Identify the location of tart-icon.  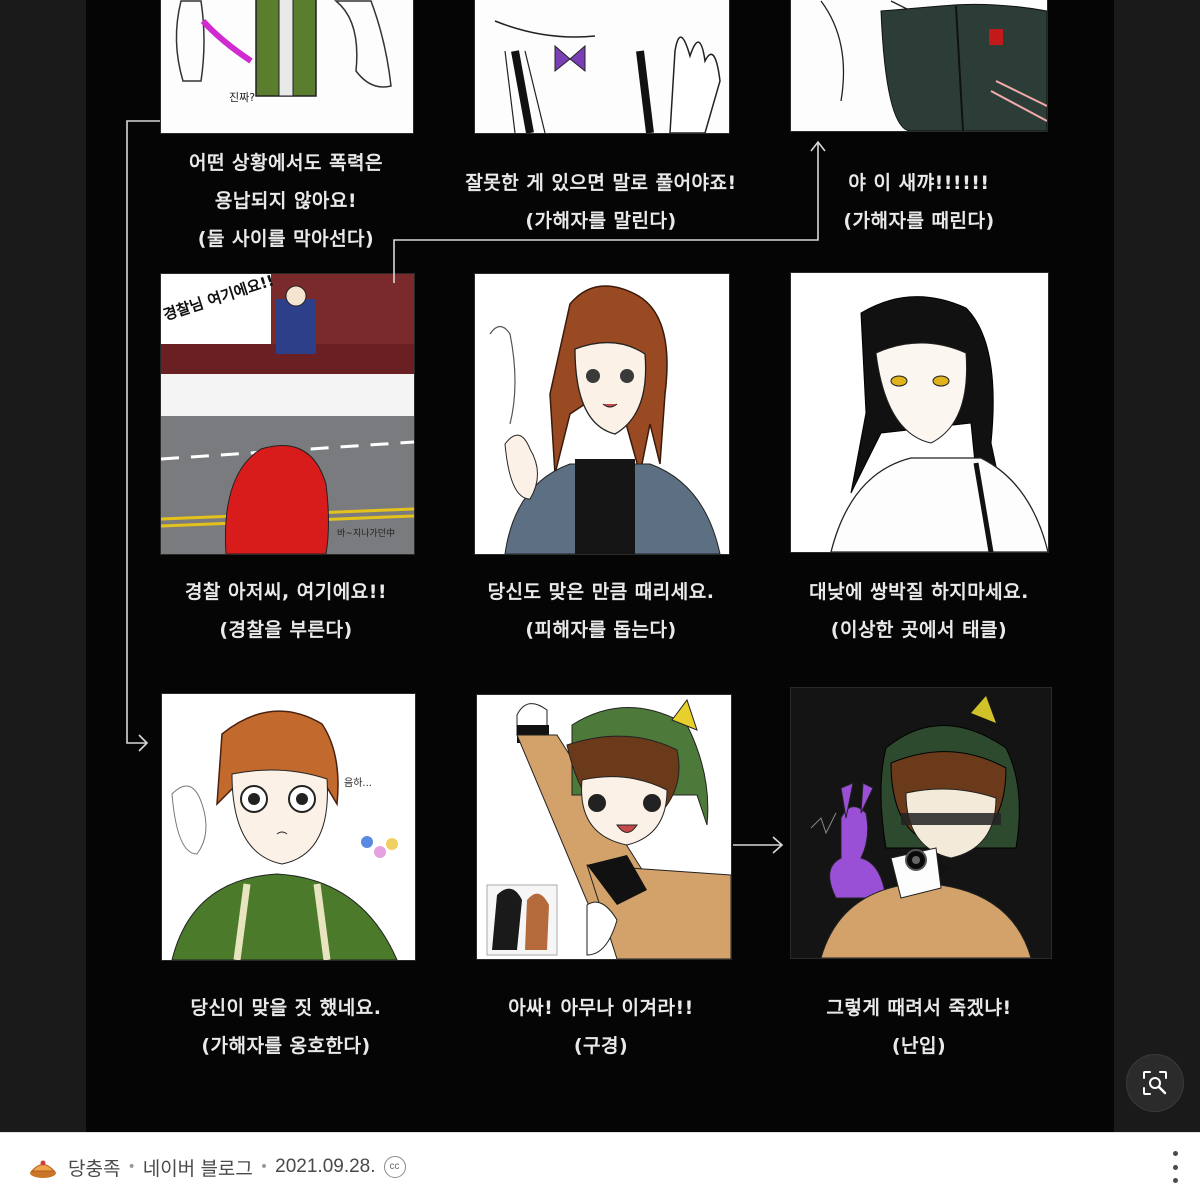
(43, 1169).